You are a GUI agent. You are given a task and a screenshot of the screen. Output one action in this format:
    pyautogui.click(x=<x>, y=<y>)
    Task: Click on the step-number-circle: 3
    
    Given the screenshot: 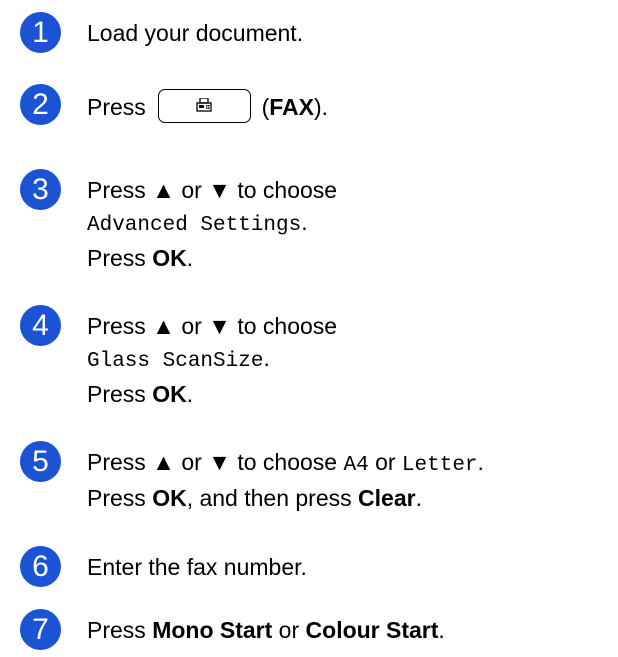 What is the action you would take?
    pyautogui.click(x=40, y=189)
    